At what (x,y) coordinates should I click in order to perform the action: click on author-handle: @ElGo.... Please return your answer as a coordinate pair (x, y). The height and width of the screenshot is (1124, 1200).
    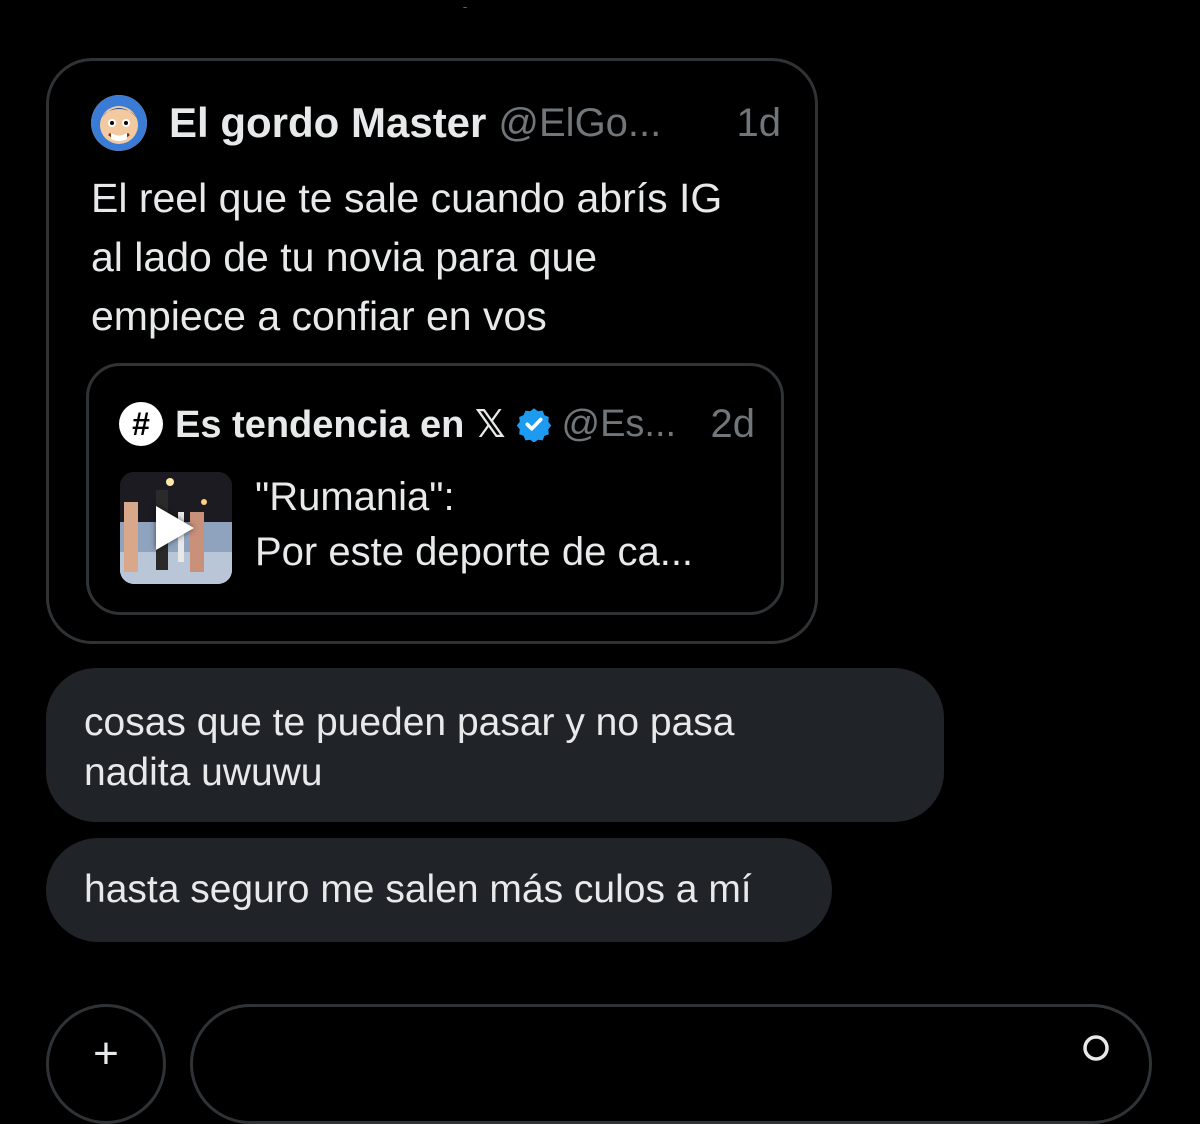
    Looking at the image, I should click on (579, 123).